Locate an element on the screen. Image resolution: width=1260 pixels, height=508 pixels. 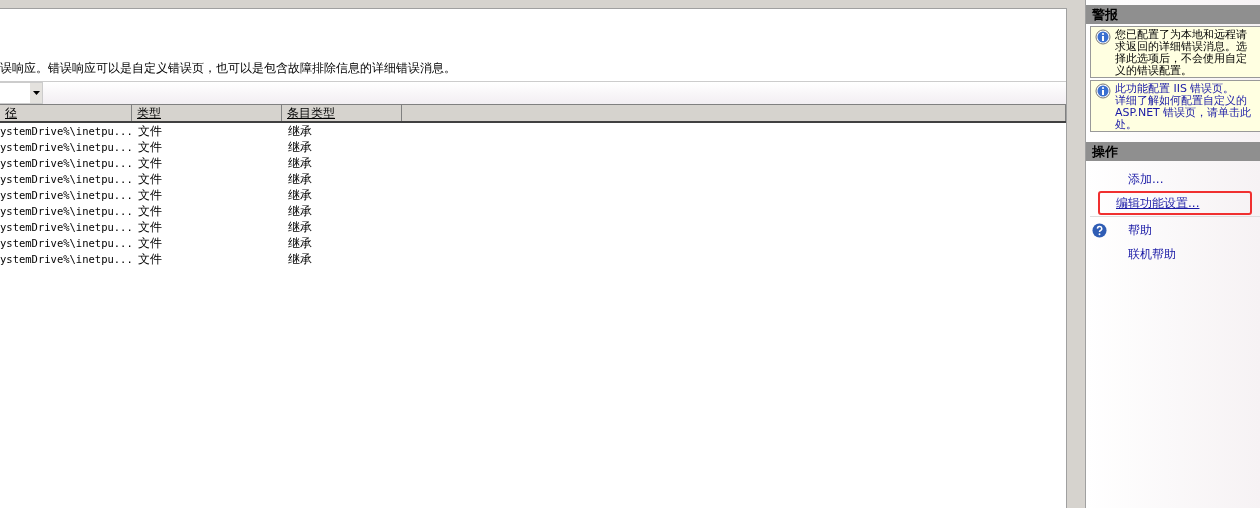
group-dropdown is located at coordinates (21, 93).